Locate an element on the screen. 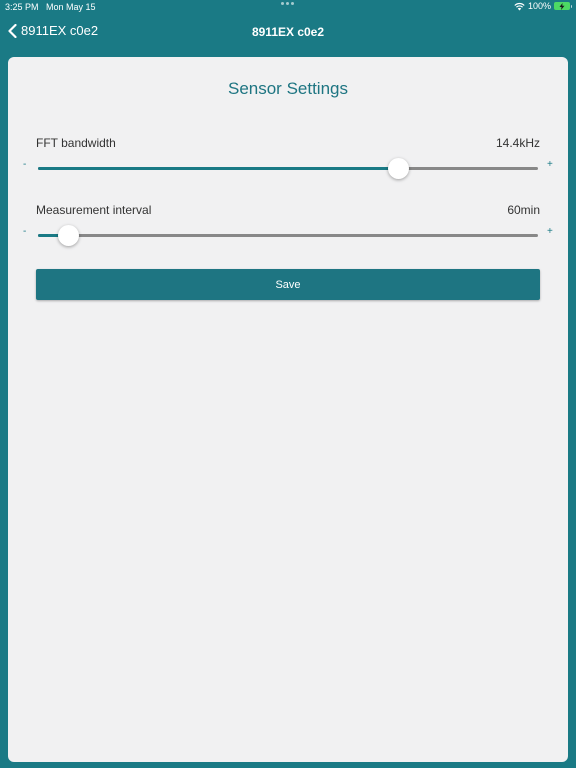 The image size is (576, 768). measurement-interval-minus: - is located at coordinates (24, 231).